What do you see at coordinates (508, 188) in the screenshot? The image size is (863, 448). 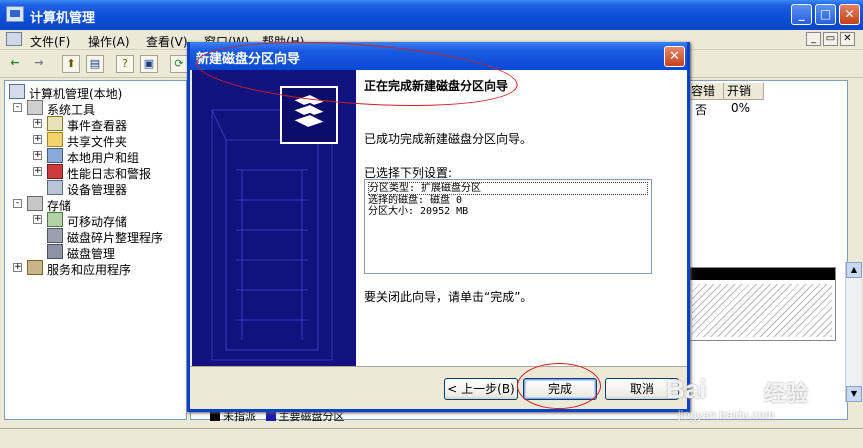 I see `summary-line-partition-type: 分区类型: 扩展磁盘分区` at bounding box center [508, 188].